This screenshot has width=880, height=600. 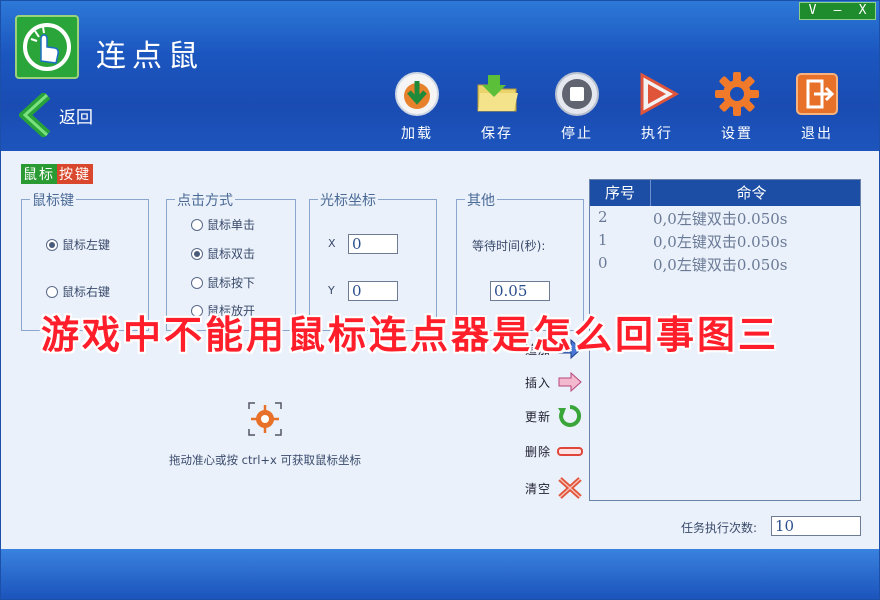 I want to click on wait-time-input: 0.05, so click(x=520, y=291).